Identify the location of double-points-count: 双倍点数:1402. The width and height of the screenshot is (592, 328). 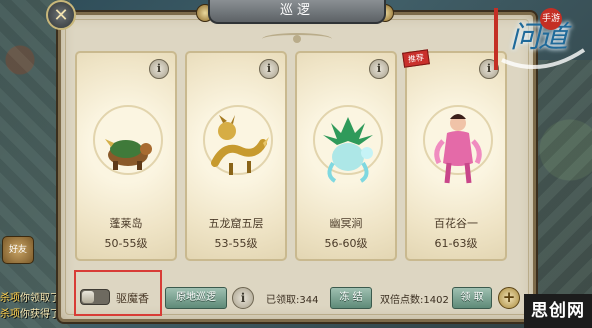
(414, 300).